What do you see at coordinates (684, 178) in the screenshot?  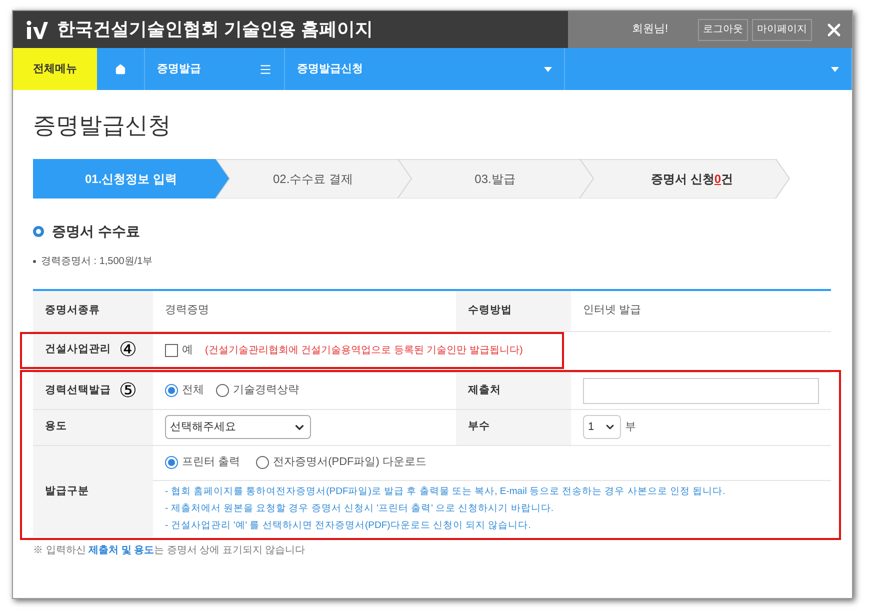 I see `cart-count: 증명서 신청0건` at bounding box center [684, 178].